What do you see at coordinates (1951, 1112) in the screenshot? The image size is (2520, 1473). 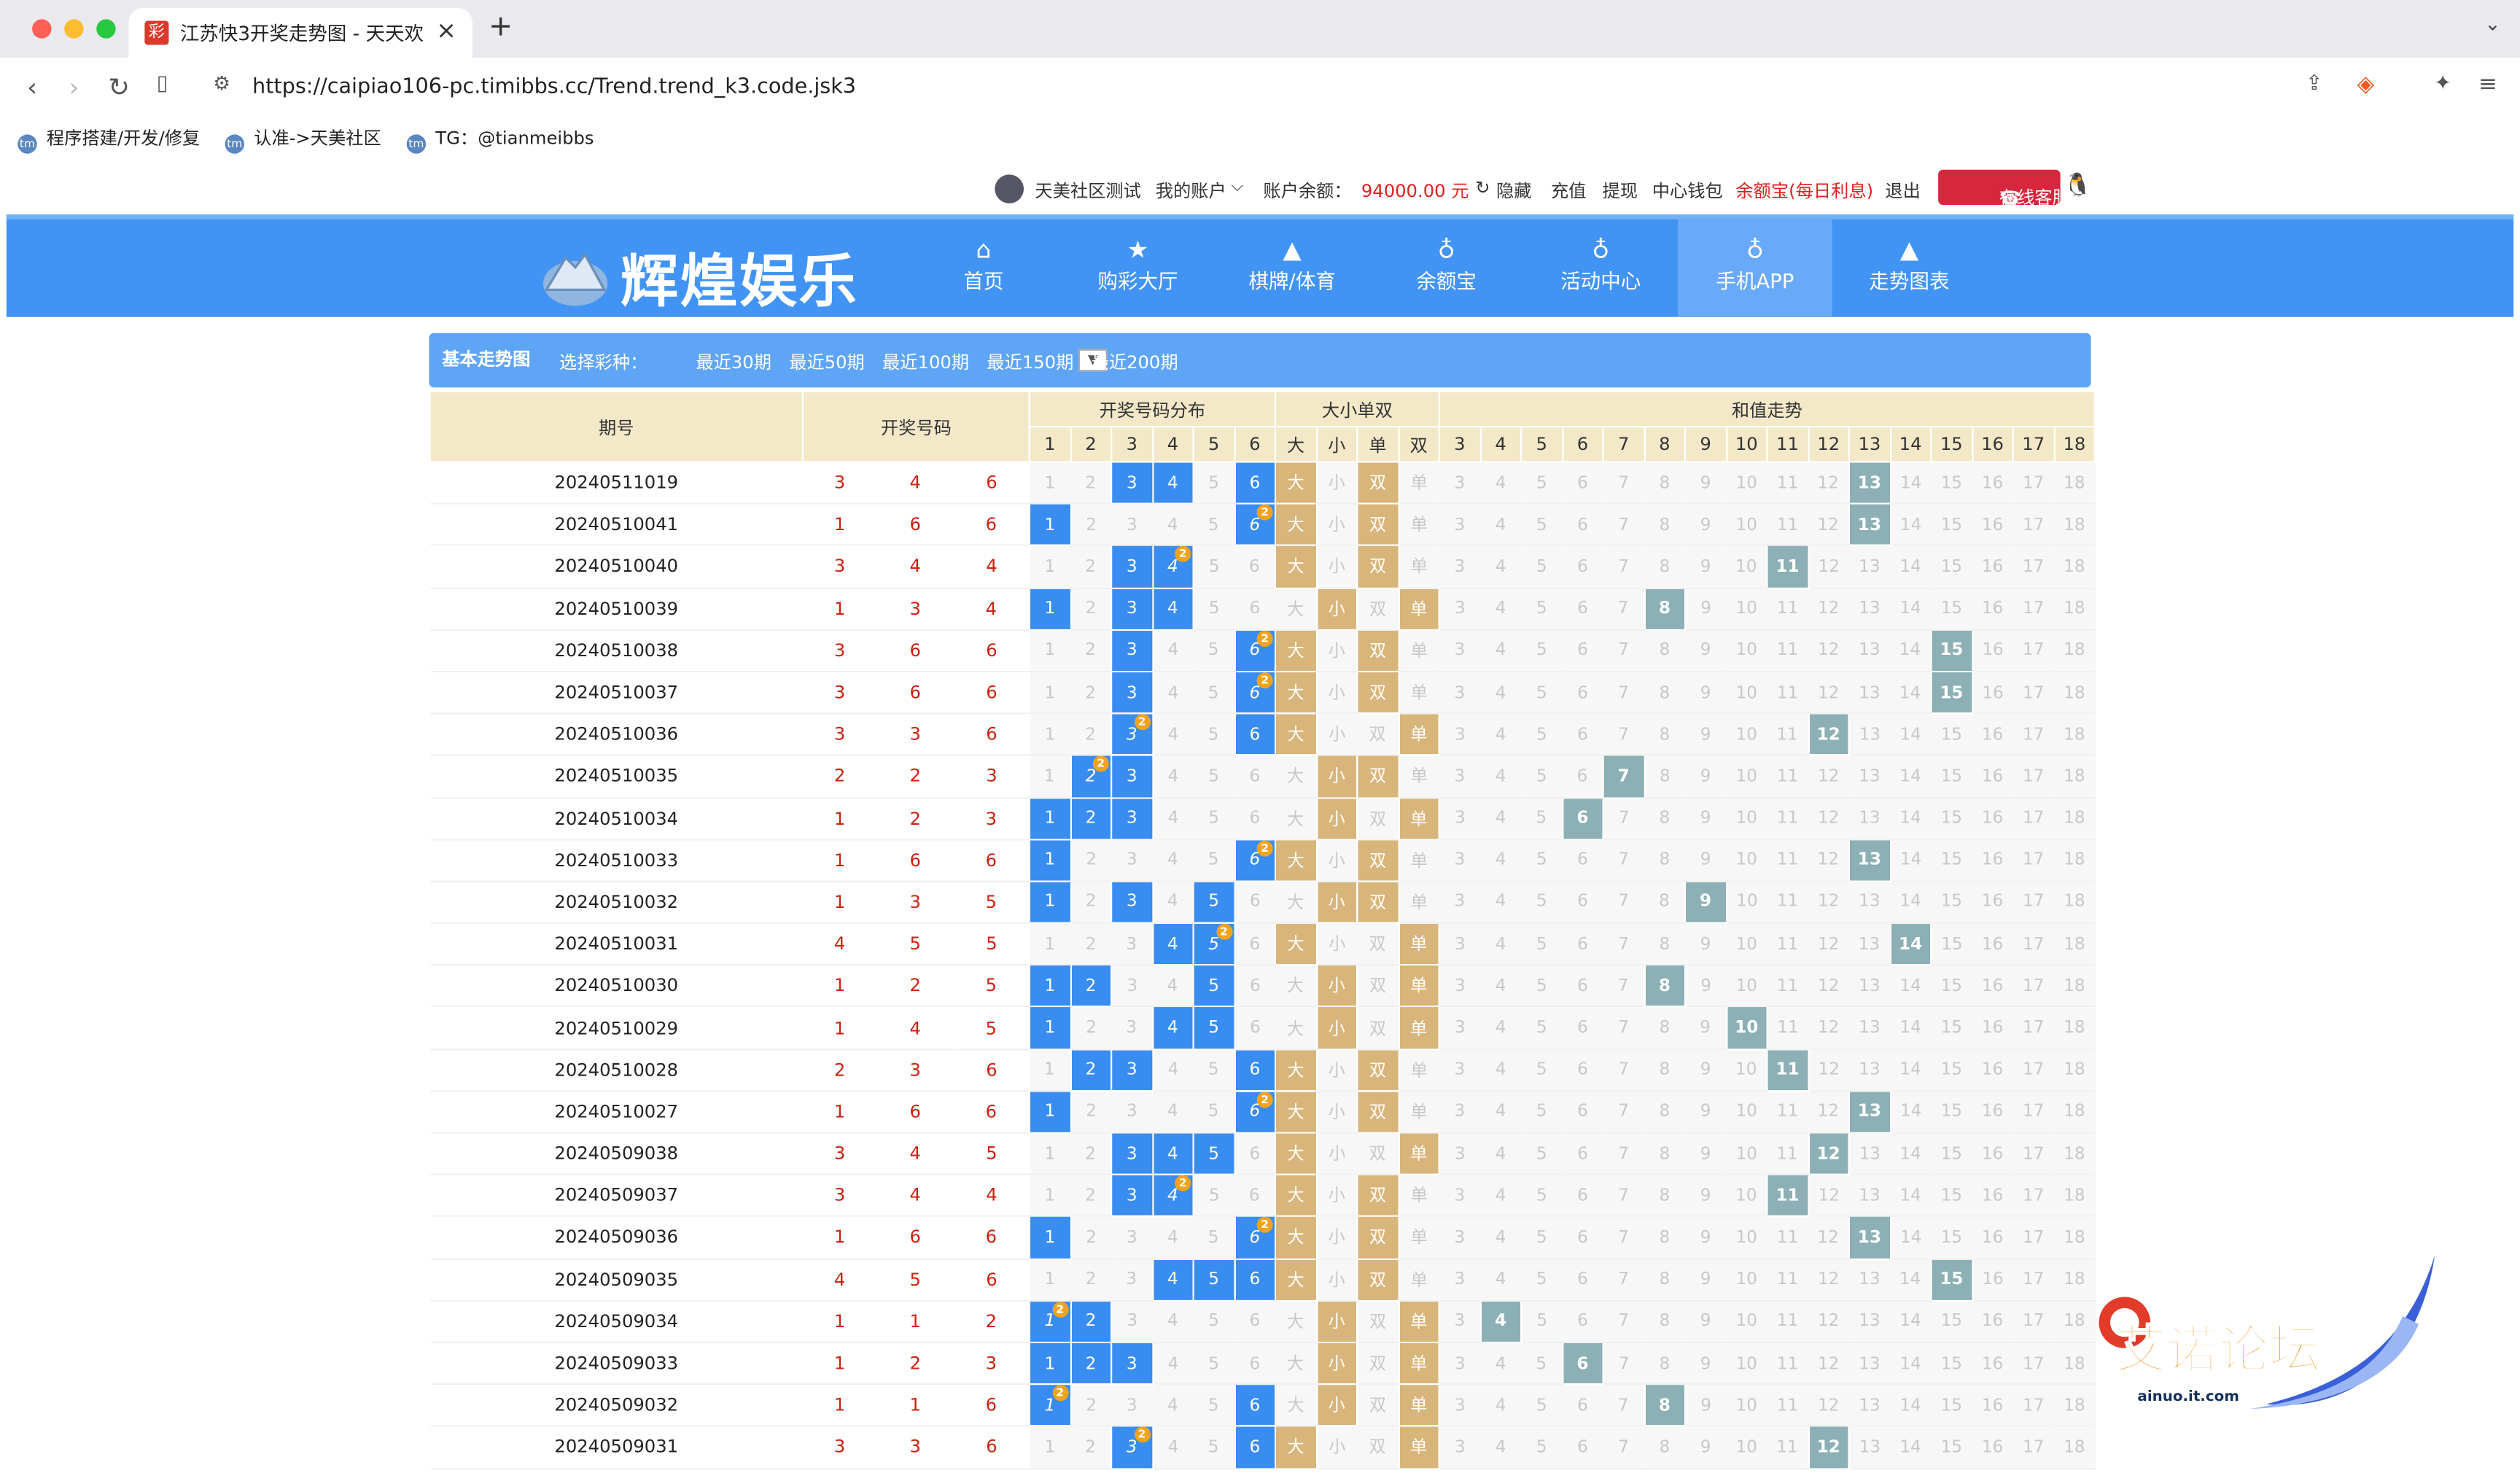 I see `sum-cell: 15` at bounding box center [1951, 1112].